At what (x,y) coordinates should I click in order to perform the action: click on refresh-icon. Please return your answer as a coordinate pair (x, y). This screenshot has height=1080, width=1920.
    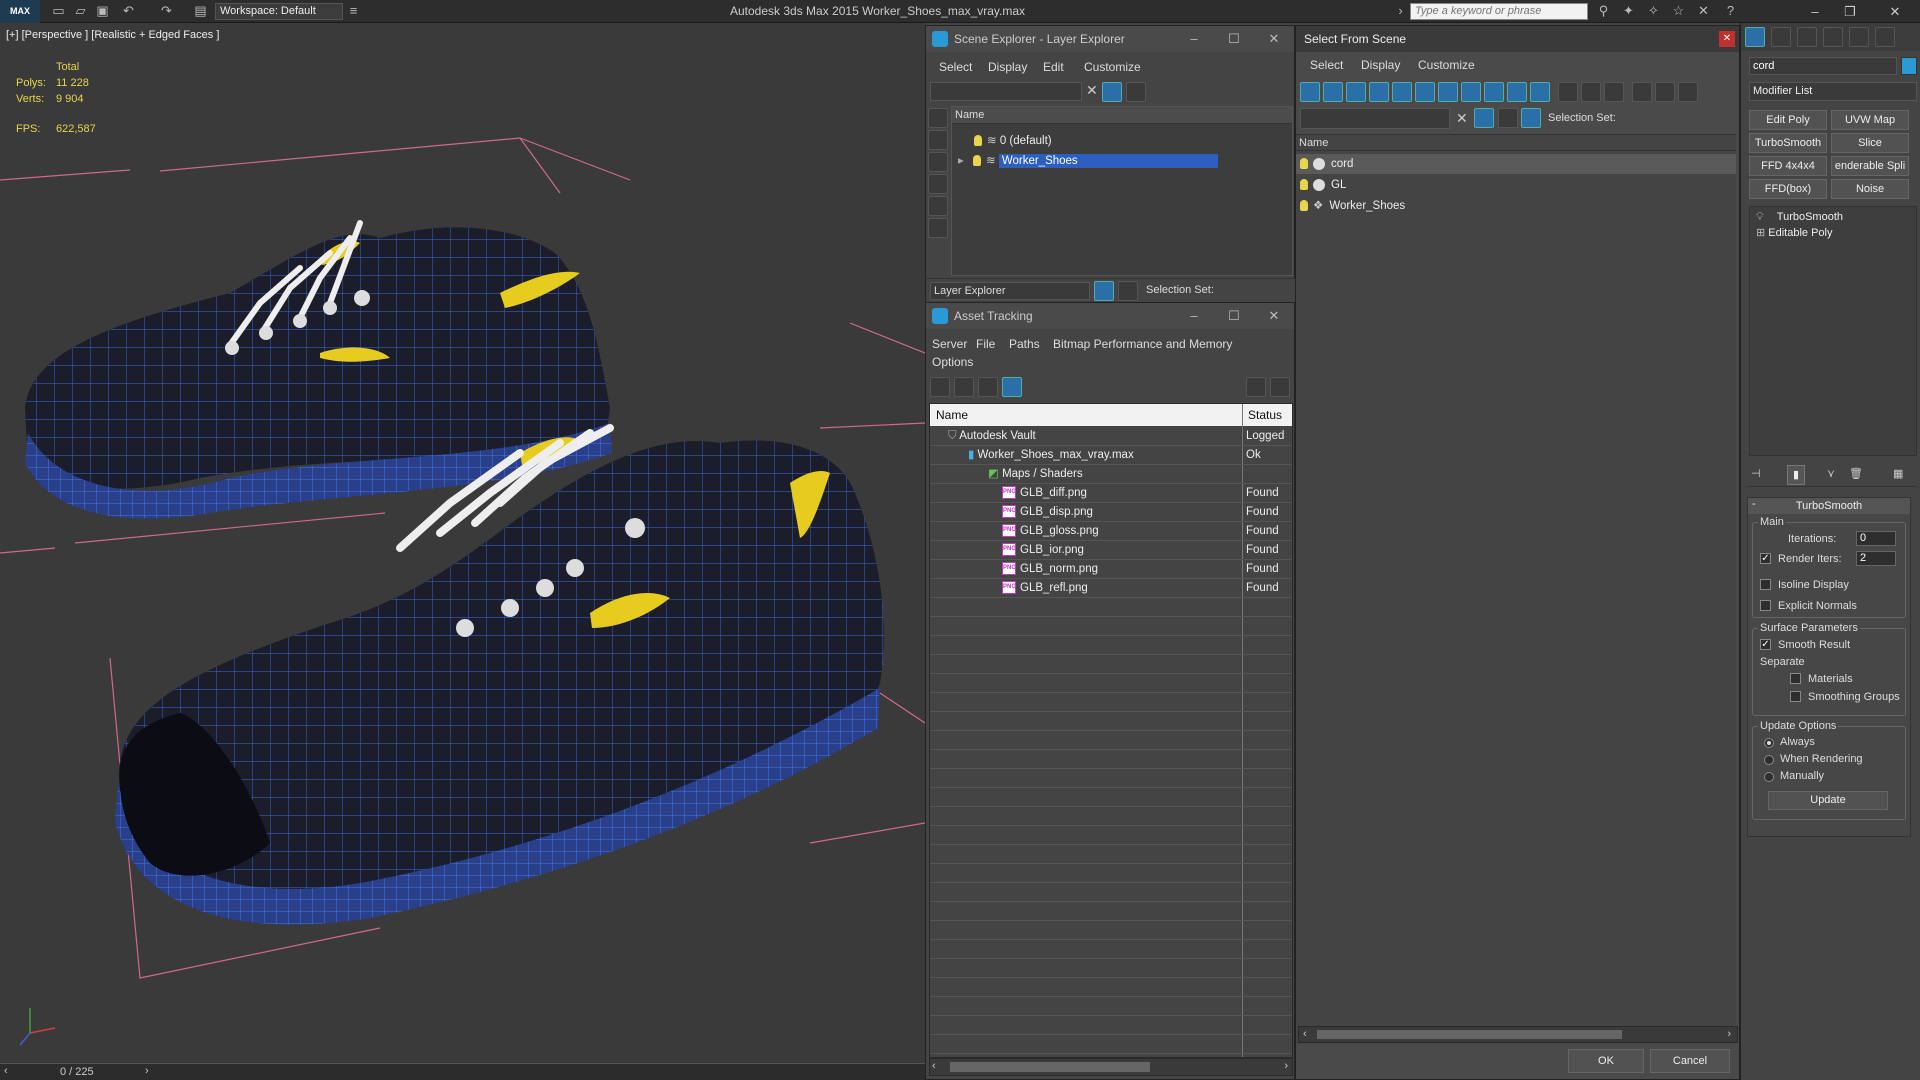
    Looking at the image, I should click on (940, 387).